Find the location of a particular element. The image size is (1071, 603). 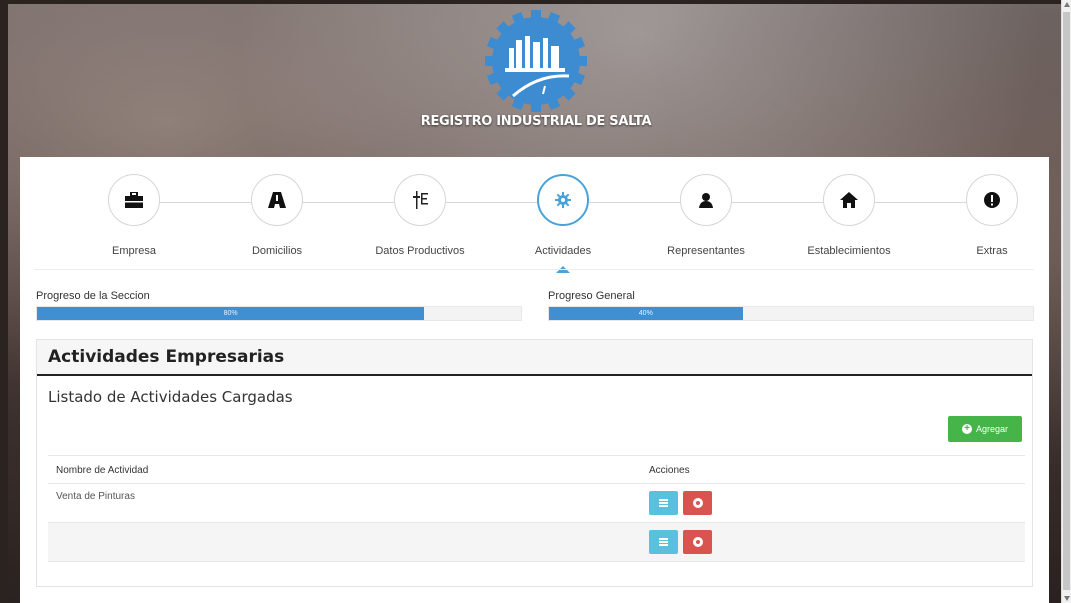

general-progress-bar: 40% is located at coordinates (791, 313).